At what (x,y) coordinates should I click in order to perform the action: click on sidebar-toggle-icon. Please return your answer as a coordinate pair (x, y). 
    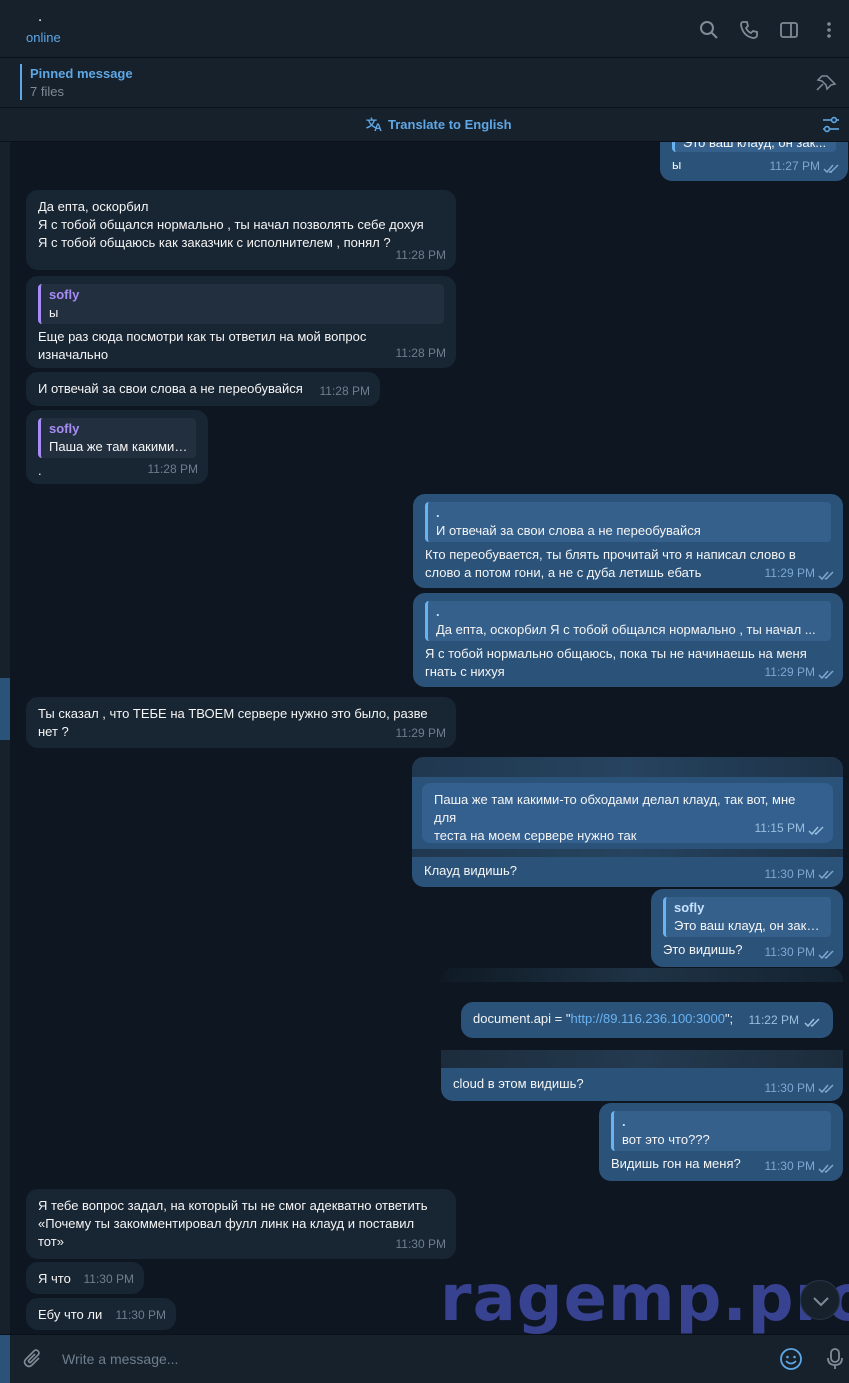
    Looking at the image, I should click on (789, 30).